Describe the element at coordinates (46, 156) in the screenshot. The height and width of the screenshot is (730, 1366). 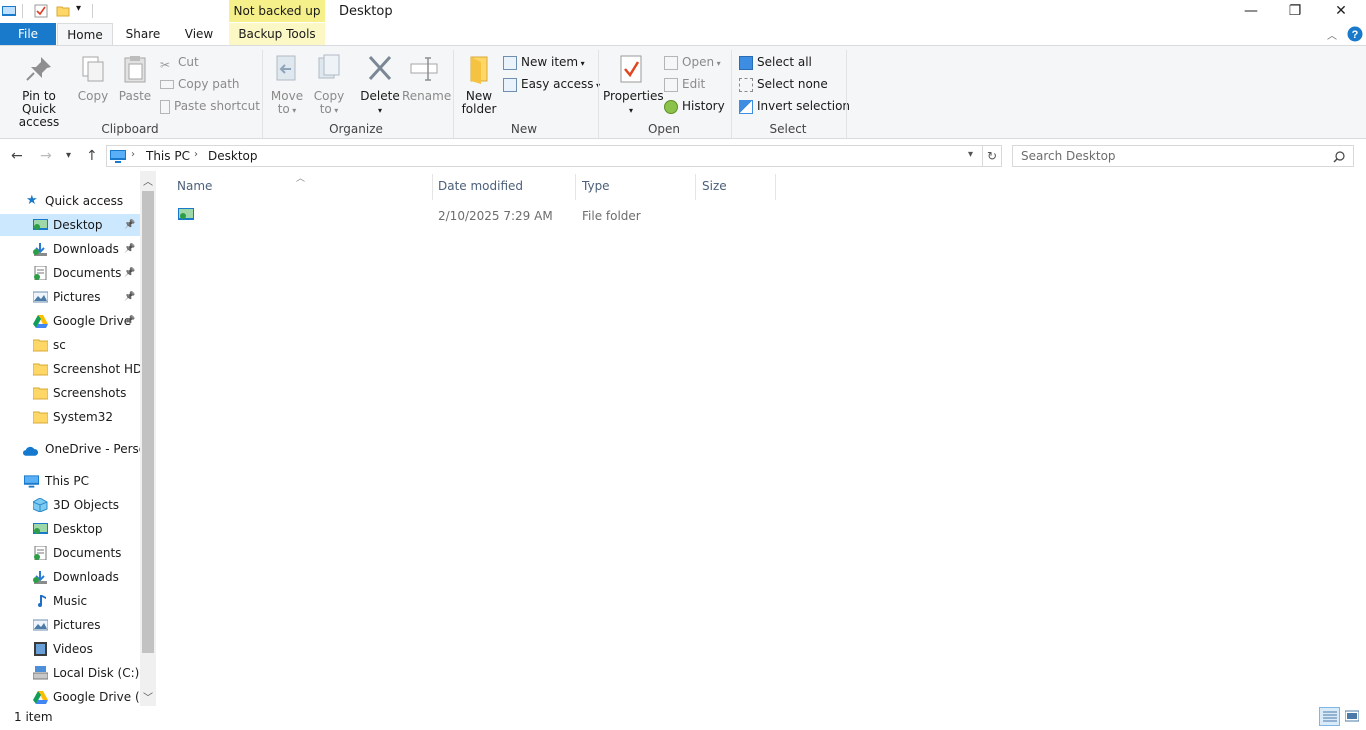
I see `forward-arrow-icon: →` at that location.